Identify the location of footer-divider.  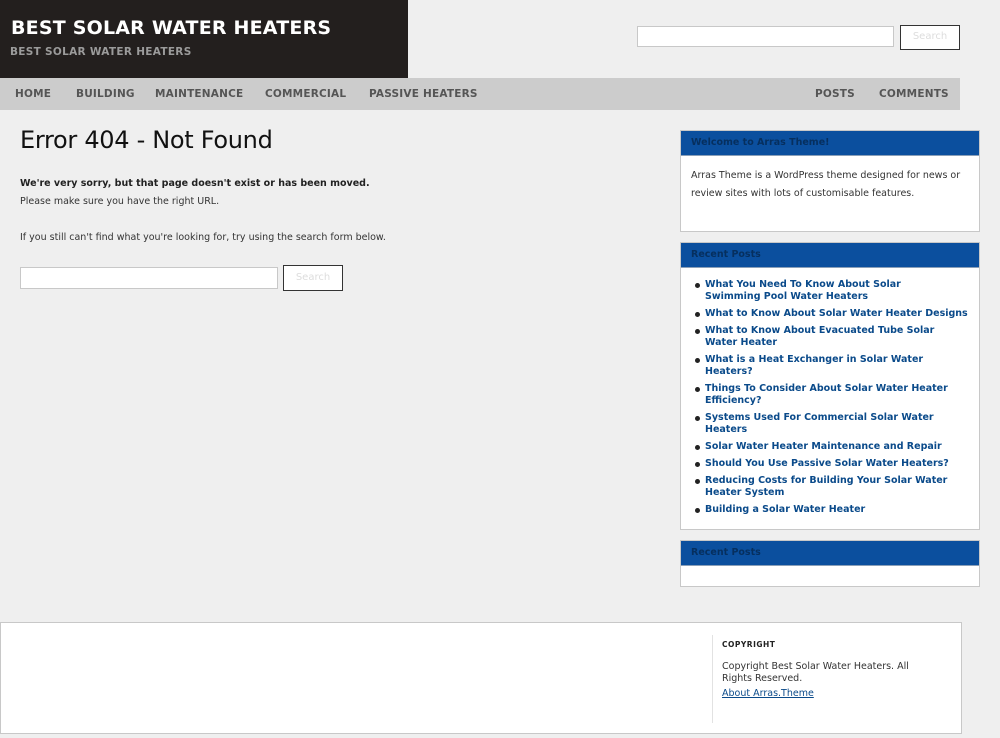
(712, 679).